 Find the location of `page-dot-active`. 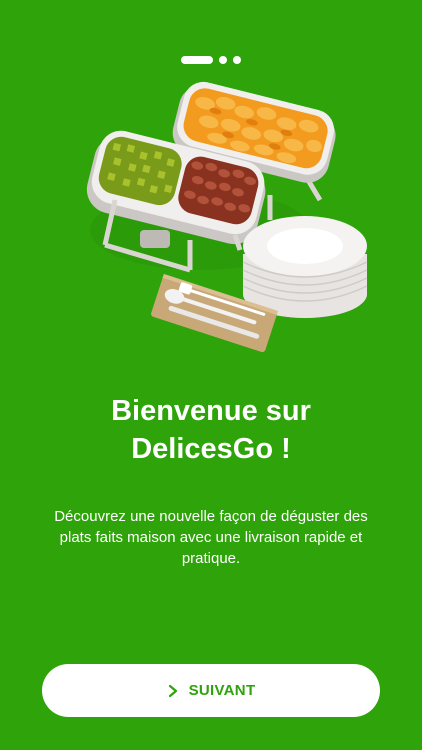

page-dot-active is located at coordinates (197, 60).